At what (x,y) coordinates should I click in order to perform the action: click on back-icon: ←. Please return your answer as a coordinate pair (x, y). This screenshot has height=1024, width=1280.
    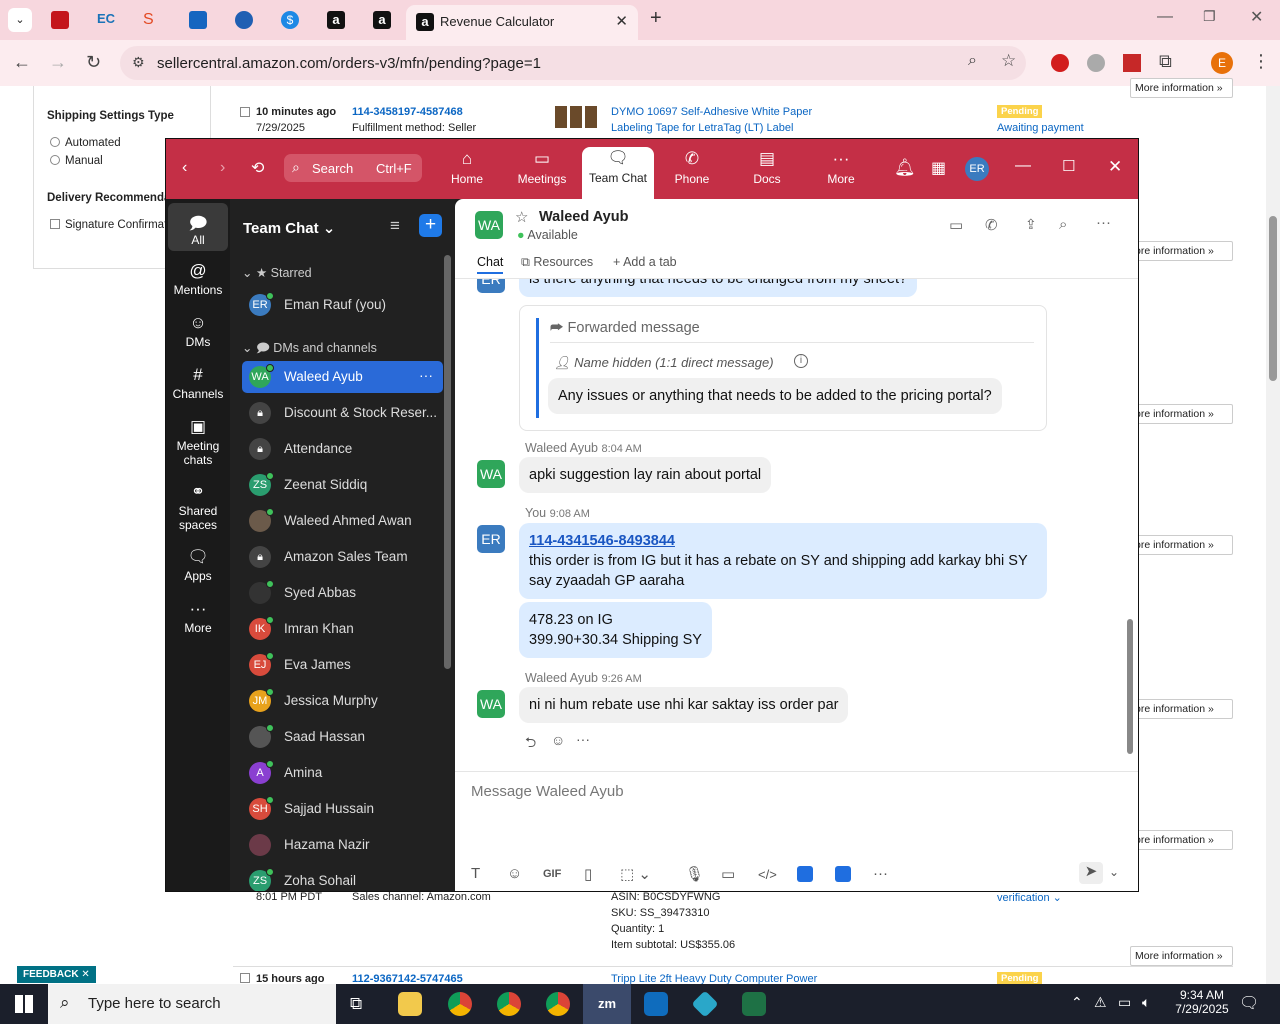
    Looking at the image, I should click on (22, 62).